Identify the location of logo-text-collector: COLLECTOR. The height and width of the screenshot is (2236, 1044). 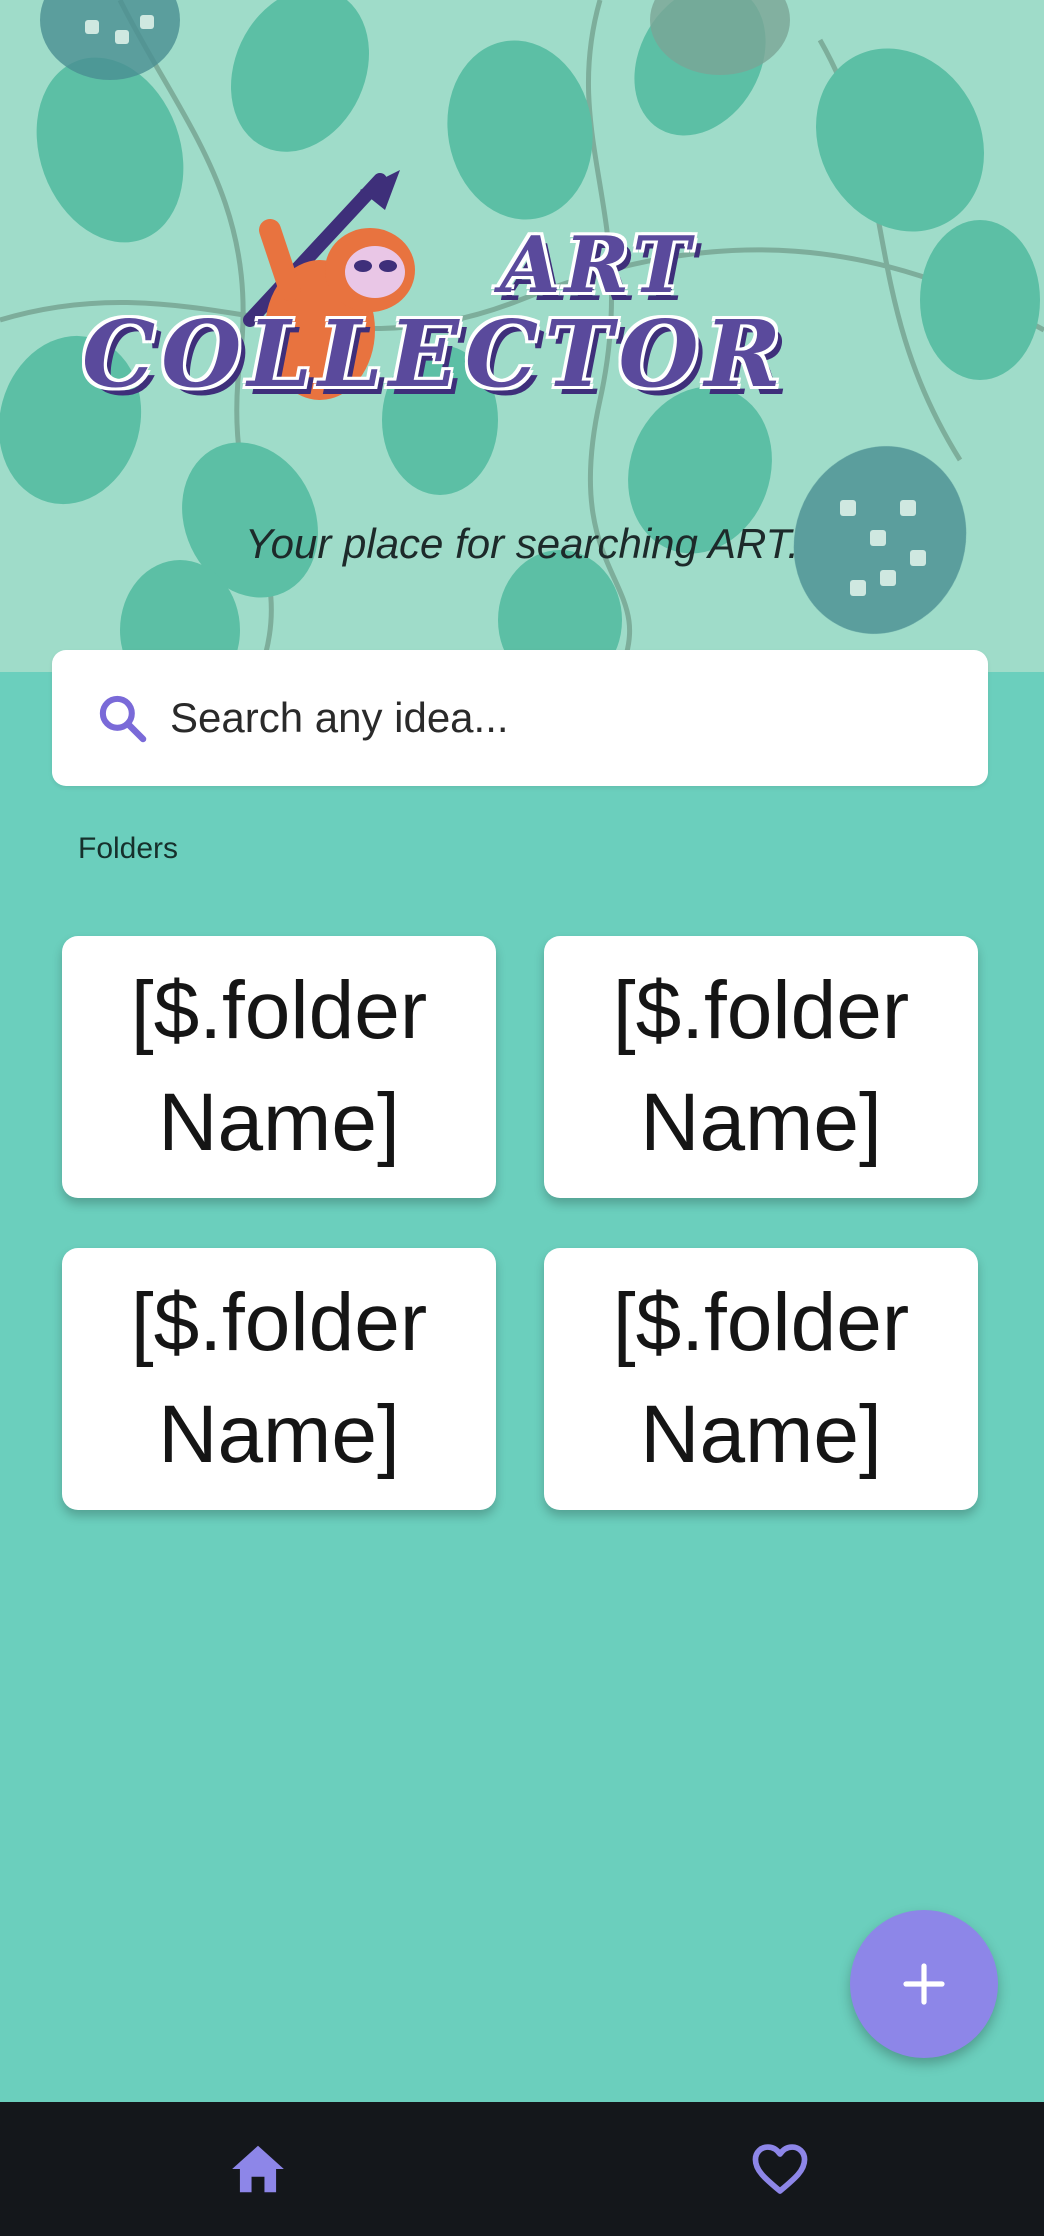
(435, 354).